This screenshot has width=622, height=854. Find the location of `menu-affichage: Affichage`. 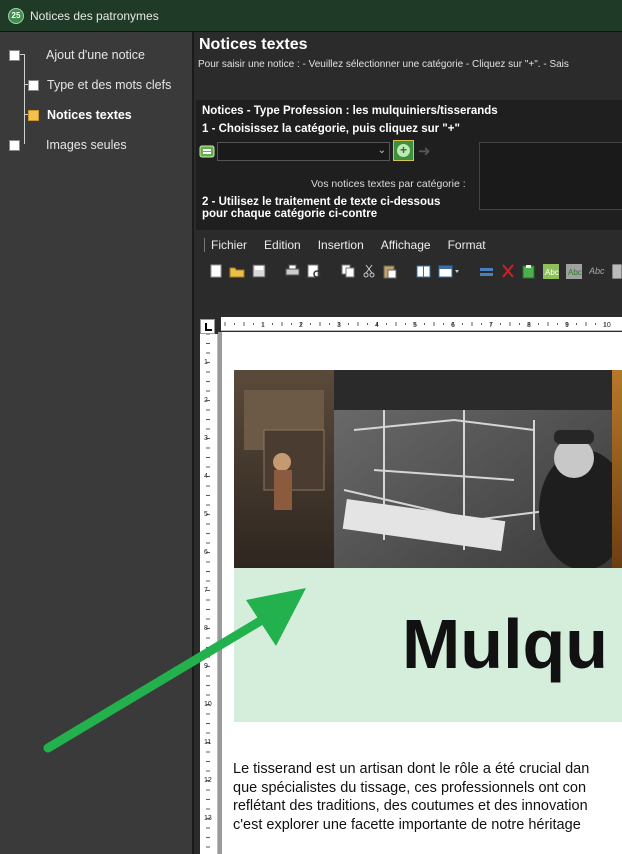

menu-affichage: Affichage is located at coordinates (406, 245).